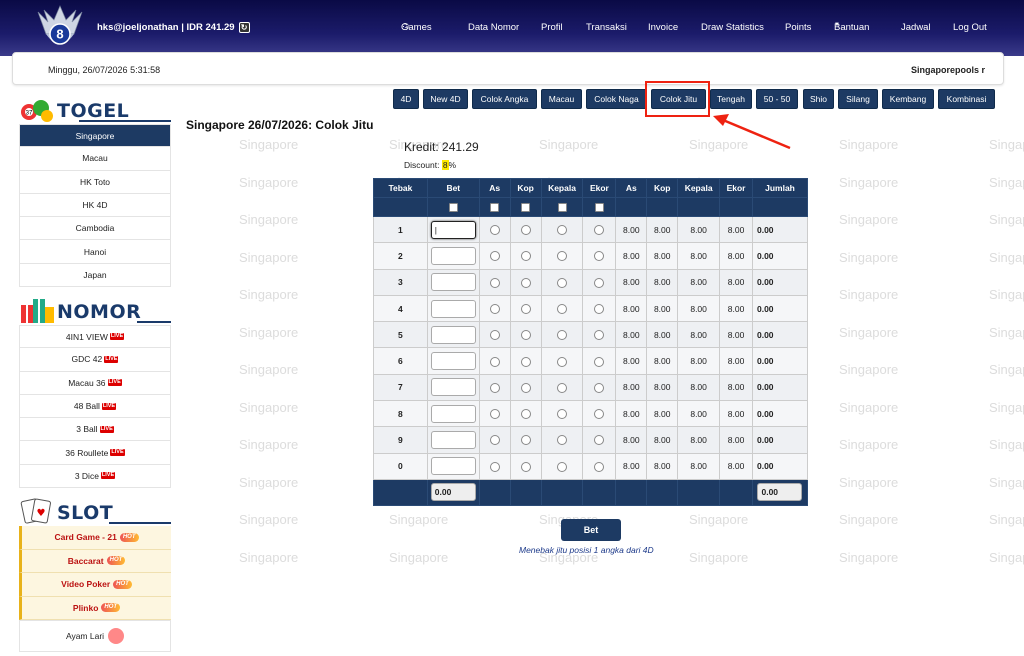 This screenshot has height=656, width=1024. I want to click on sidebar-item-hk-4d: HK 4D, so click(95, 205).